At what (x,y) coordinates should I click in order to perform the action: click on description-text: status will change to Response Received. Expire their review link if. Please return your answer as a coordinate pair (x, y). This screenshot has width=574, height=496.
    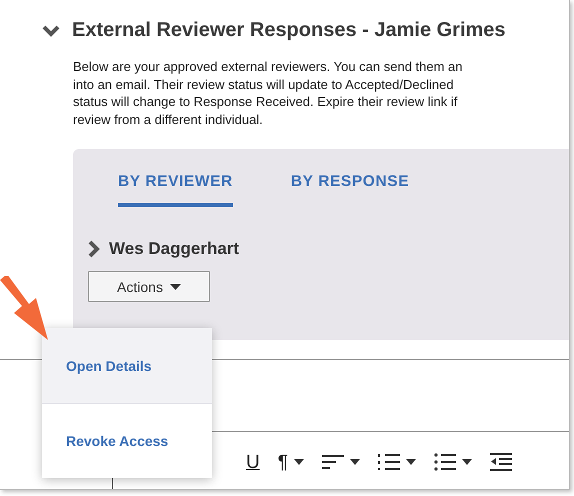
    Looking at the image, I should click on (265, 101).